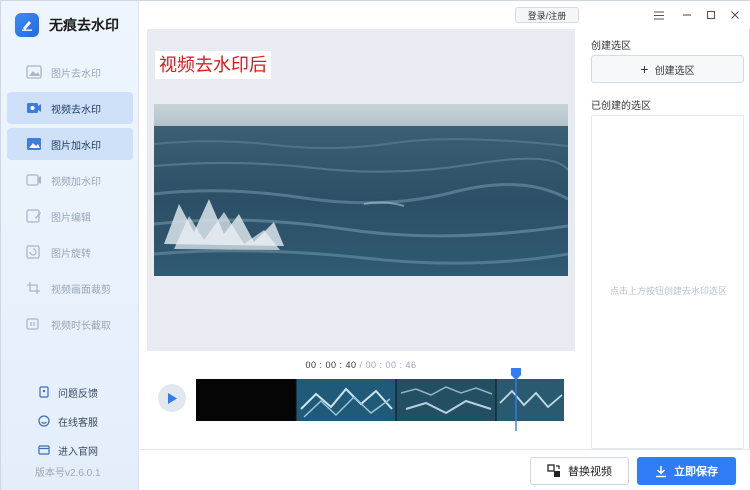 The width and height of the screenshot is (750, 490). Describe the element at coordinates (78, 452) in the screenshot. I see `website-label: 进入官网` at that location.